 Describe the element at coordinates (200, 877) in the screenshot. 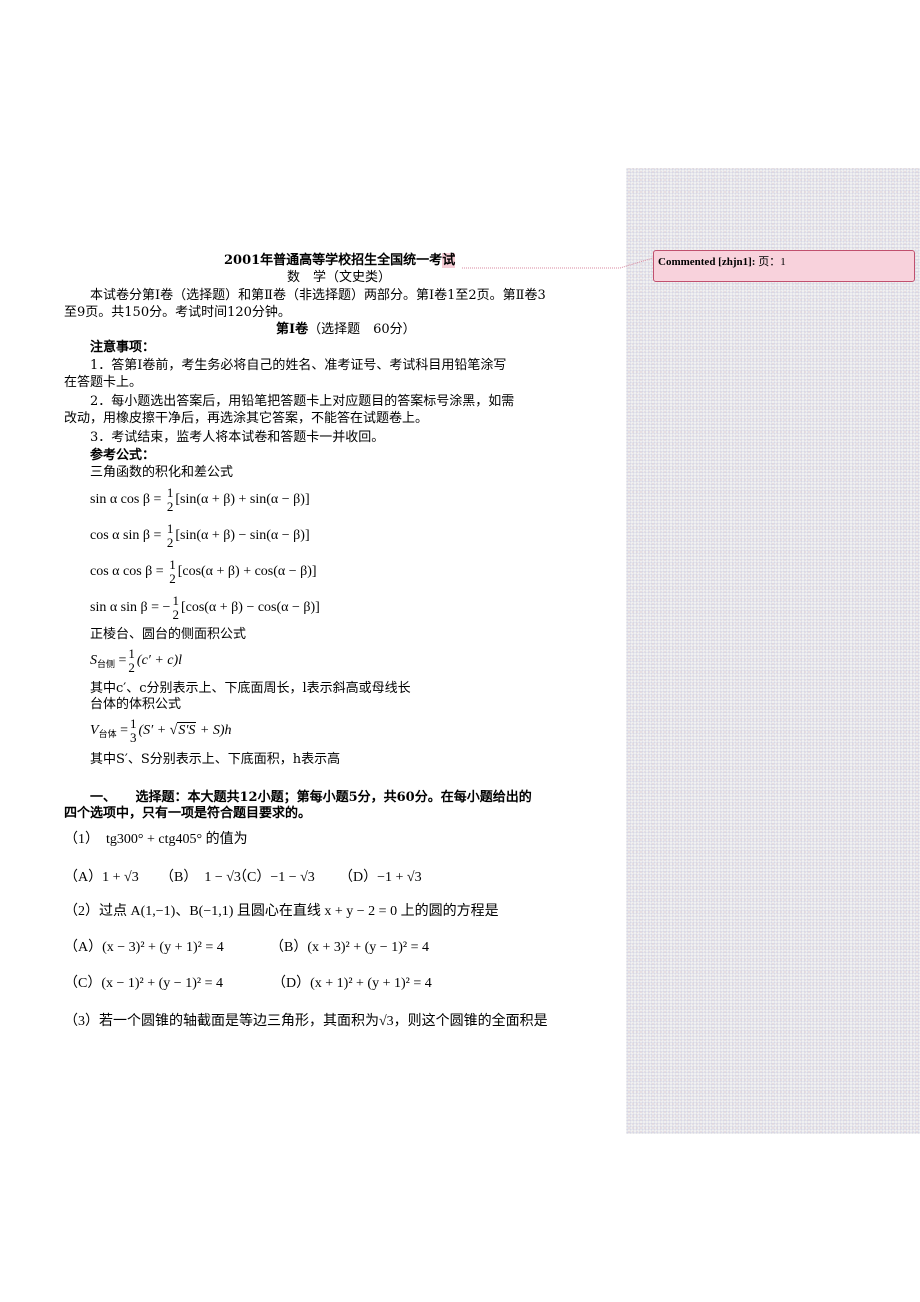

I see `question-1-option-b: （B） 1 − √3` at that location.